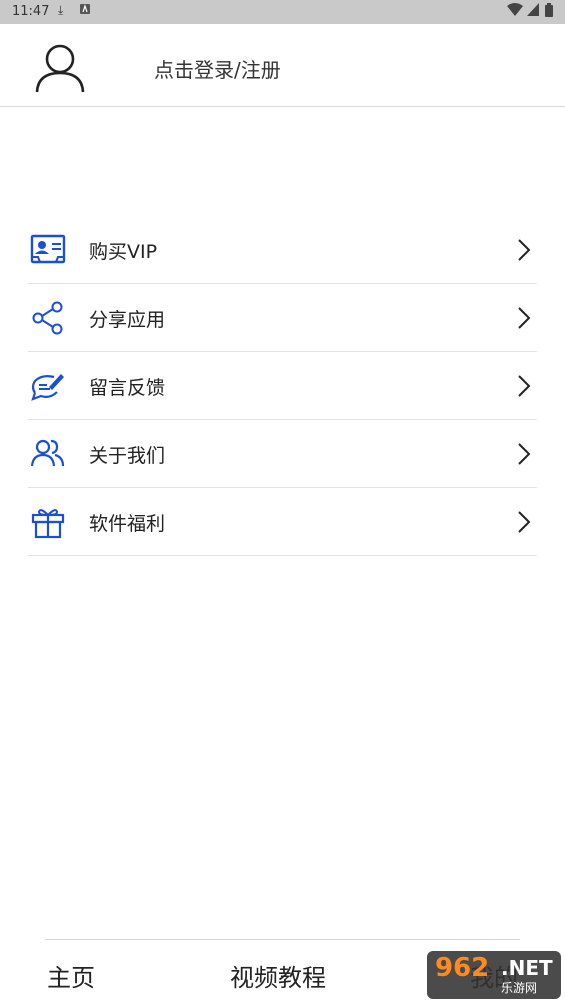 The image size is (565, 1004). What do you see at coordinates (48, 454) in the screenshot?
I see `about-users-icon` at bounding box center [48, 454].